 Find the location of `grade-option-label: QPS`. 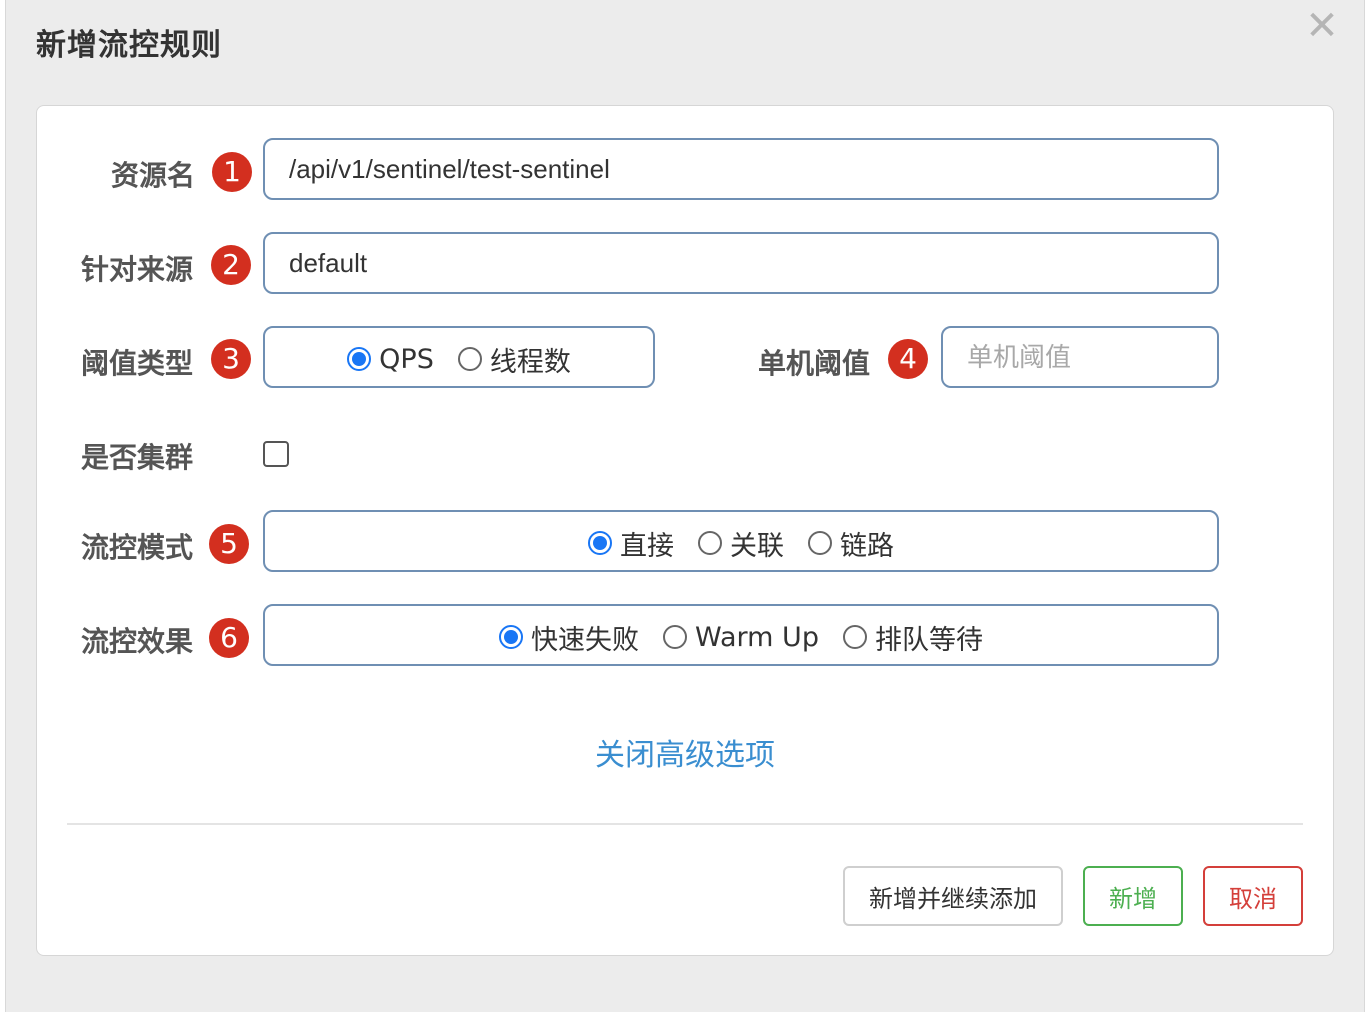

grade-option-label: QPS is located at coordinates (406, 359).